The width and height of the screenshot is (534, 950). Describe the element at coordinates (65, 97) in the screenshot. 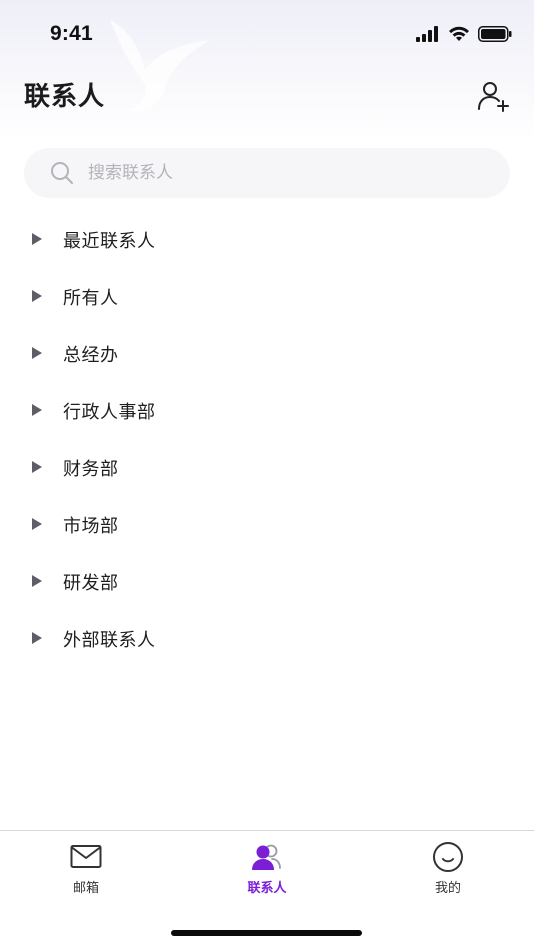

I see `page-title: 联系人` at that location.